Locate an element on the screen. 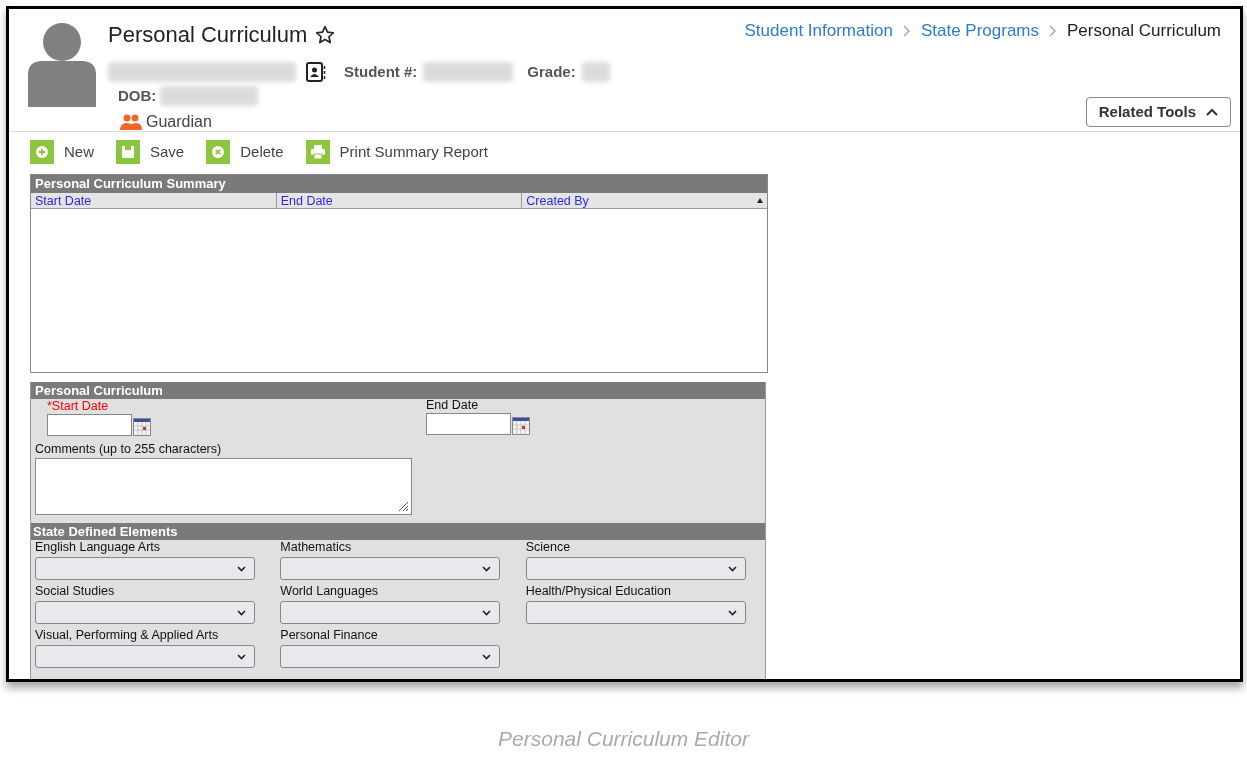 Image resolution: width=1247 pixels, height=762 pixels. field-label: Health/Physical Education is located at coordinates (598, 591).